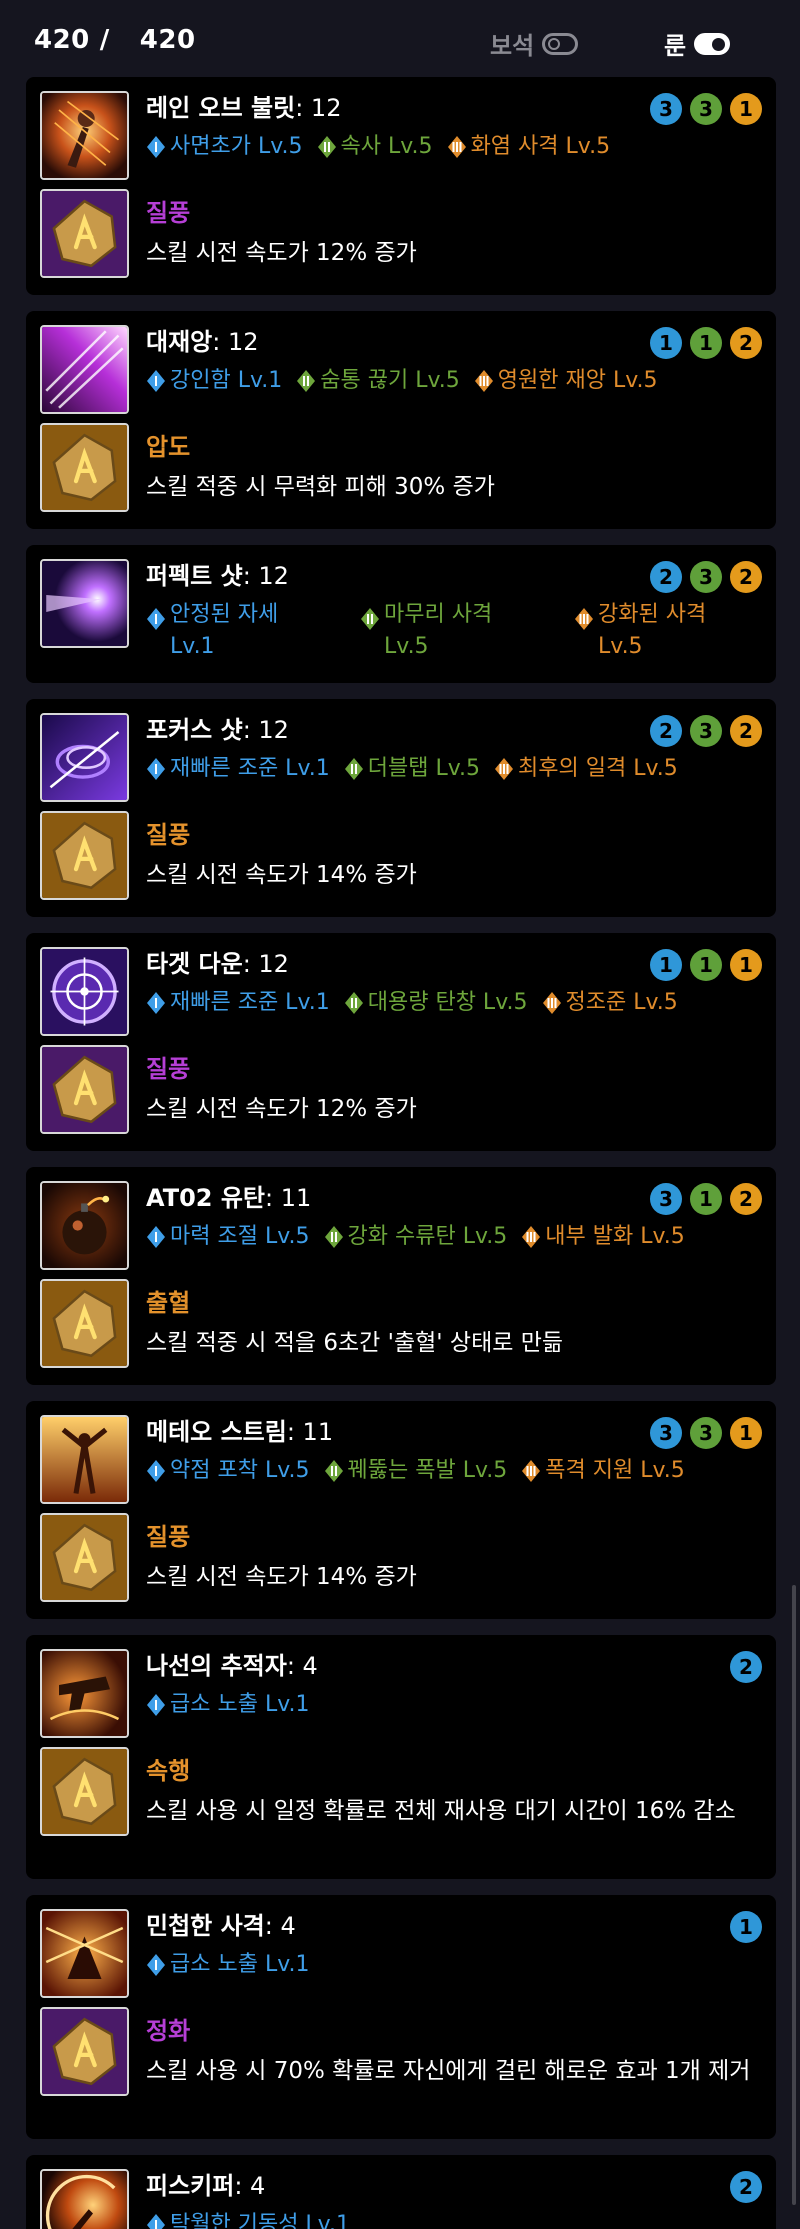 Image resolution: width=800 pixels, height=2229 pixels. Describe the element at coordinates (84, 1693) in the screenshot. I see `spiral-tracker-icon` at that location.